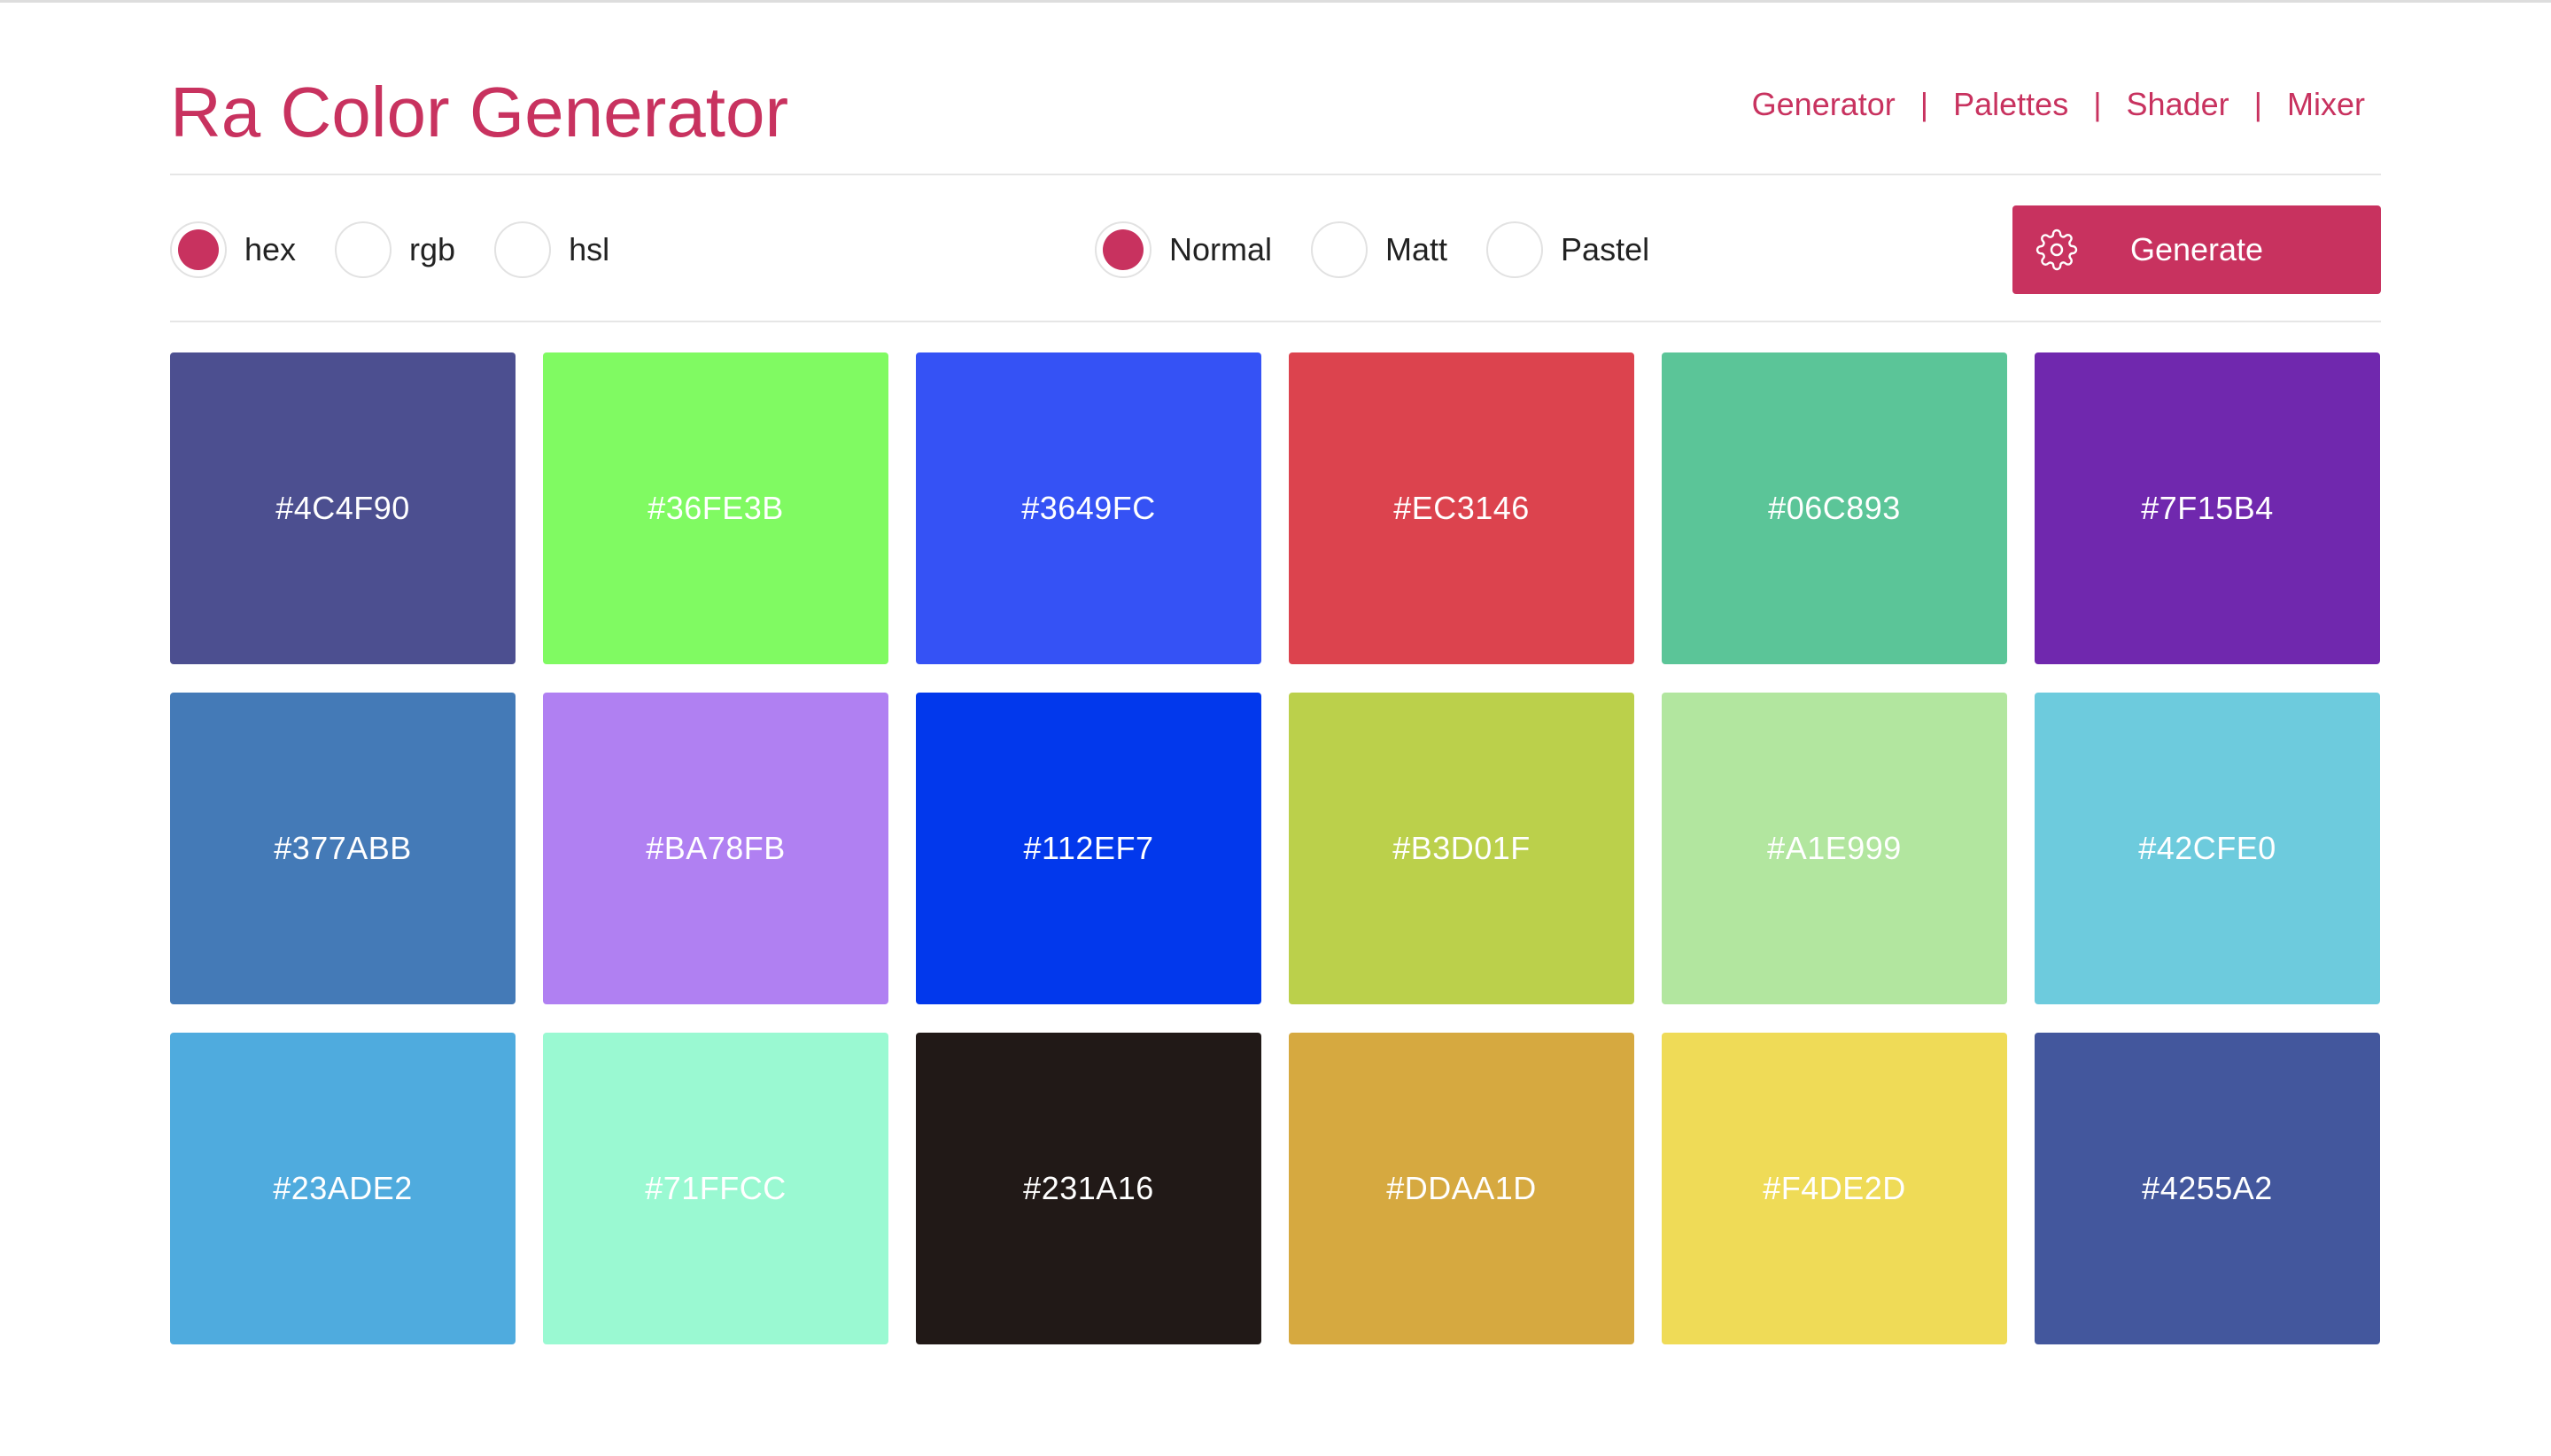 This screenshot has height=1456, width=2551. I want to click on swatch-hex-label: #06C893, so click(1834, 508).